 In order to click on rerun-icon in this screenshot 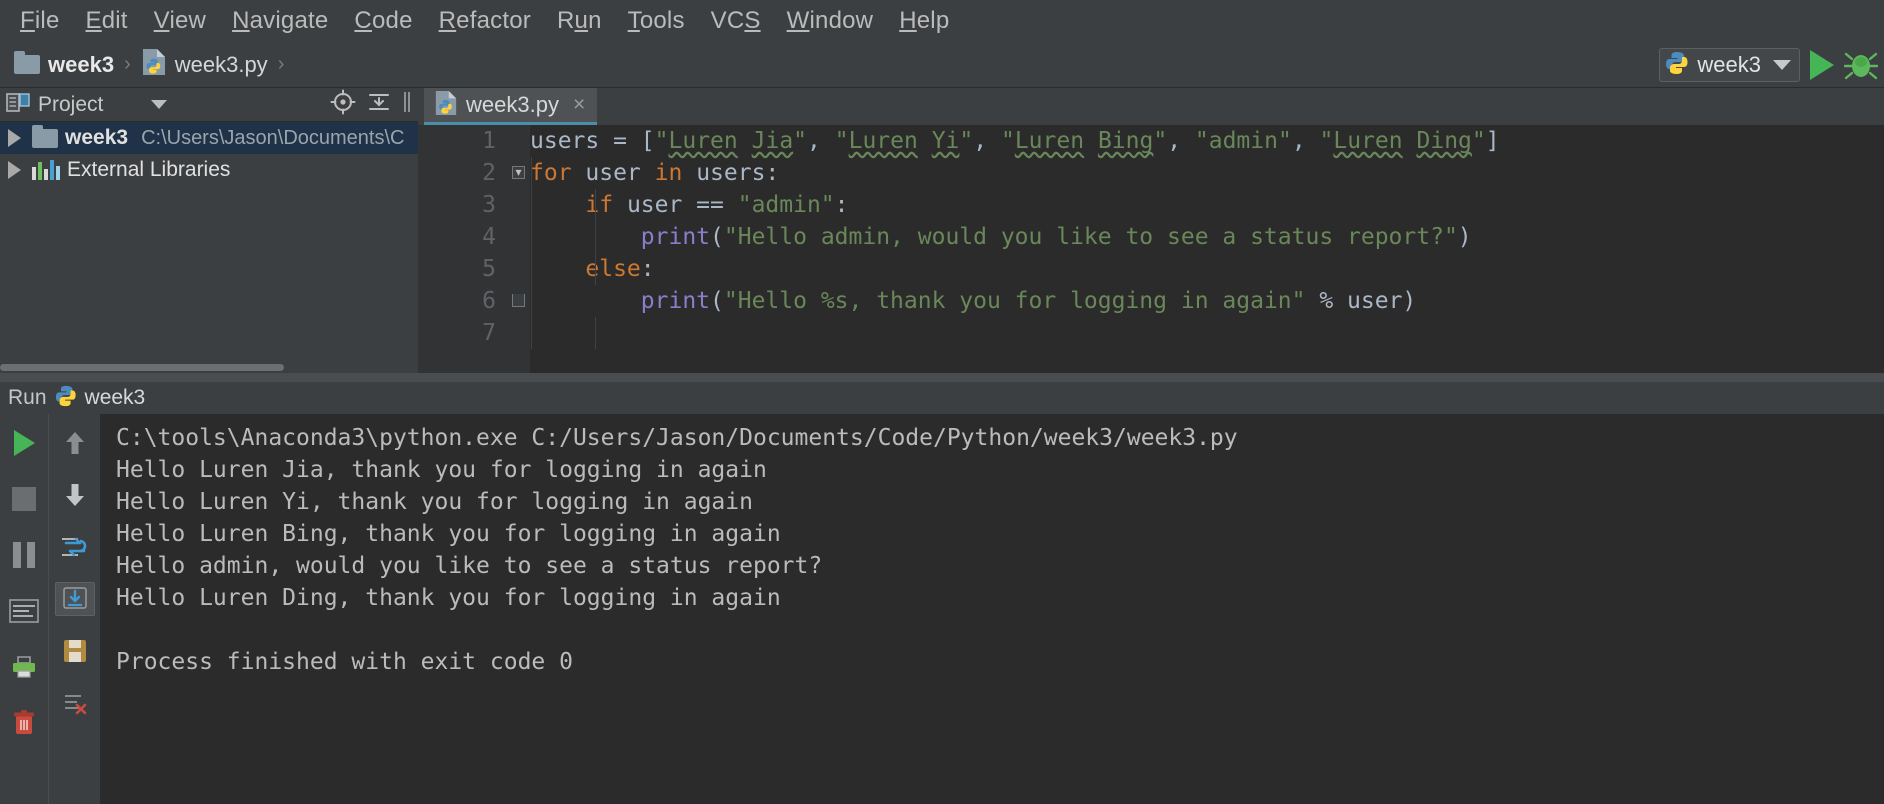, I will do `click(24, 443)`.